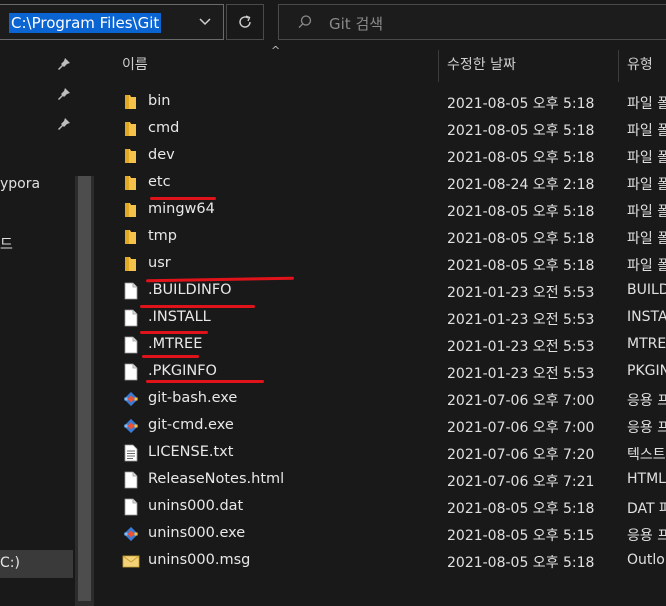 The height and width of the screenshot is (606, 666). I want to click on search-placeholder: Git 검색, so click(356, 23).